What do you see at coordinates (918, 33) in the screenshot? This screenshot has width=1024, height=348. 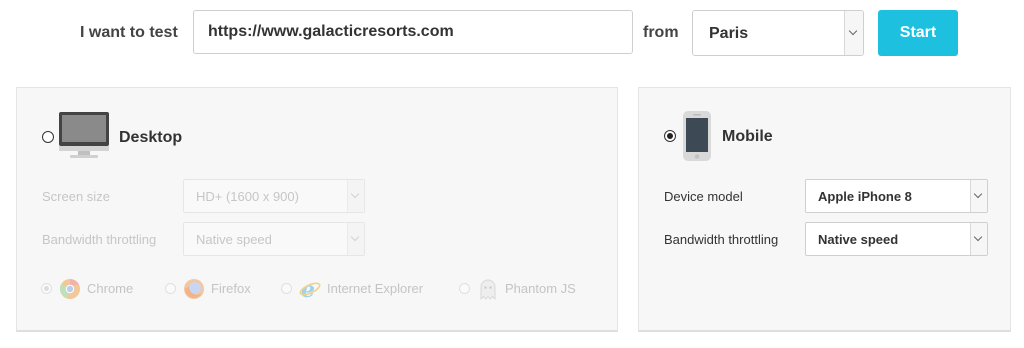 I see `start-button: Start` at bounding box center [918, 33].